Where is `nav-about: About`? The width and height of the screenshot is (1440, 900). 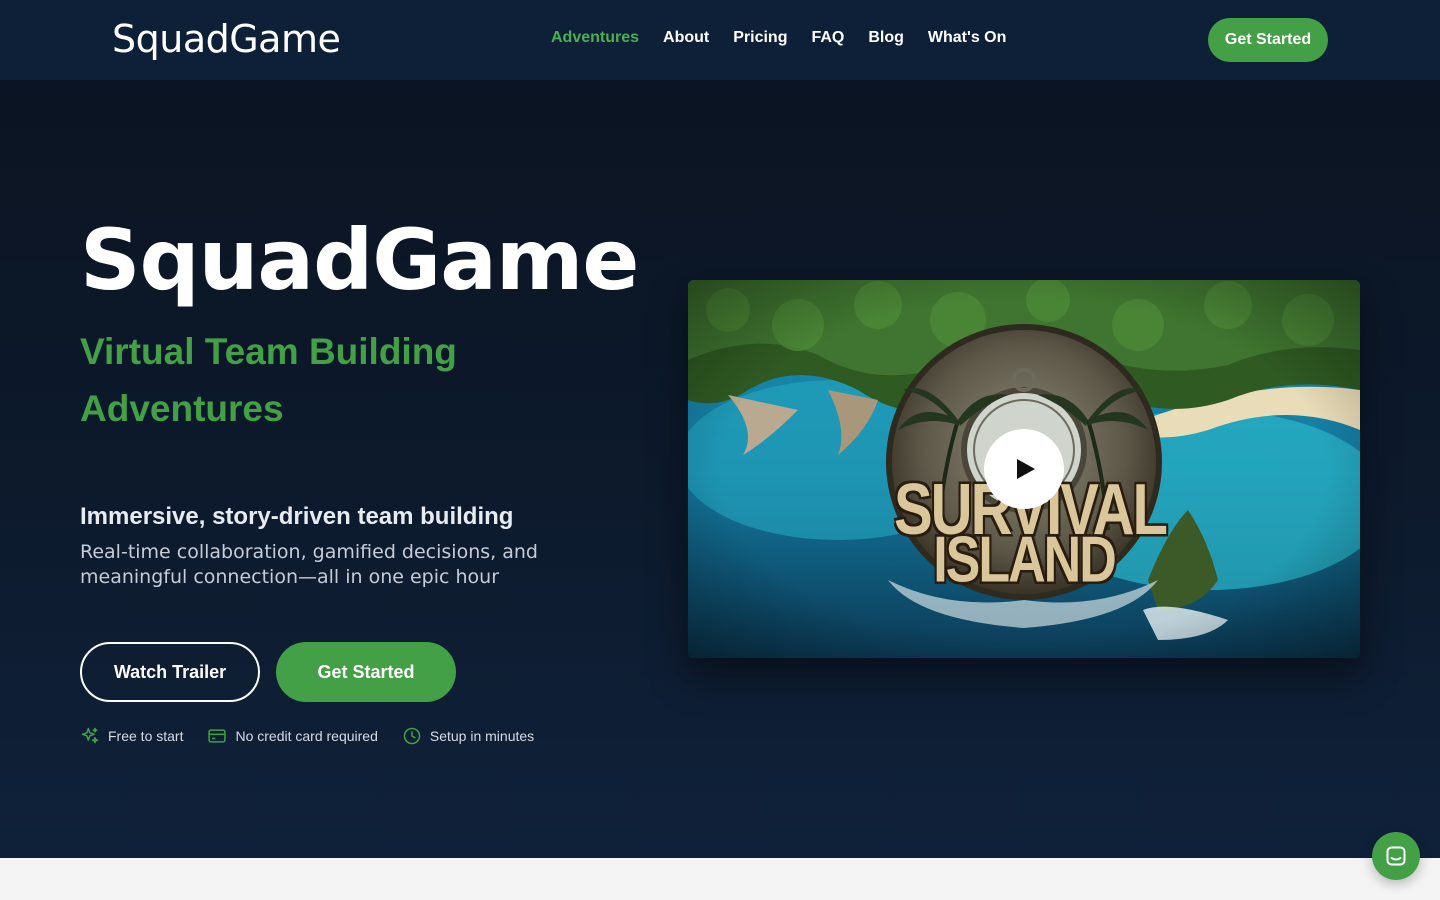 nav-about: About is located at coordinates (686, 38).